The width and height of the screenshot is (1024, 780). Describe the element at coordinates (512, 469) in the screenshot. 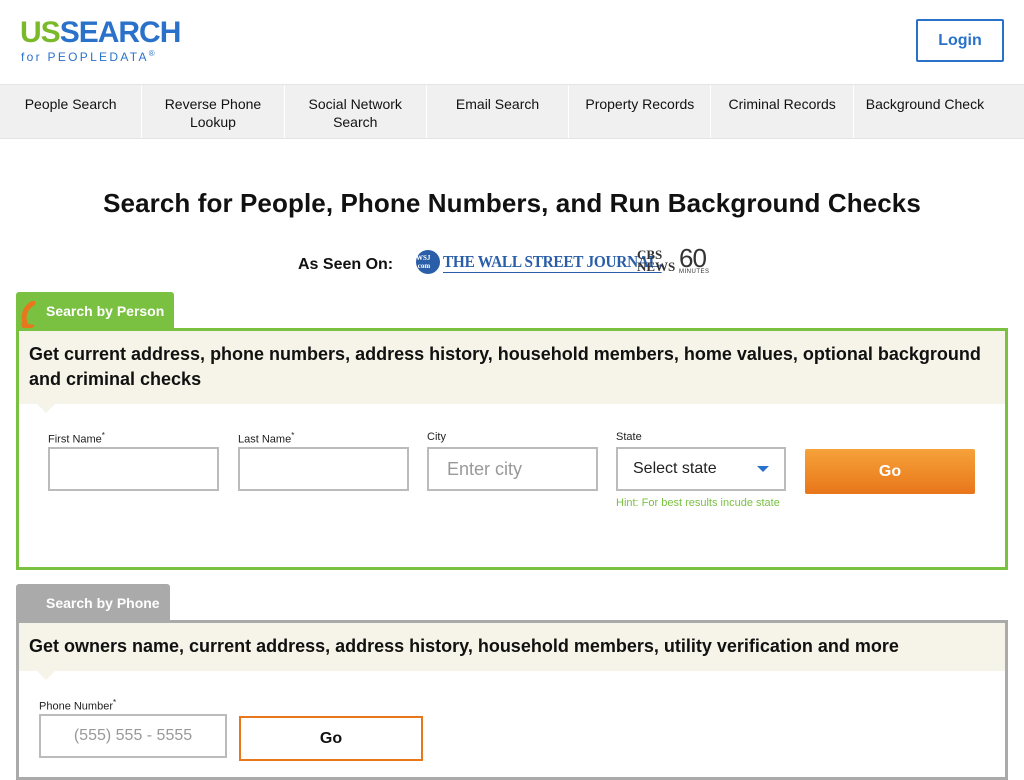

I see `city-input: Enter city` at that location.